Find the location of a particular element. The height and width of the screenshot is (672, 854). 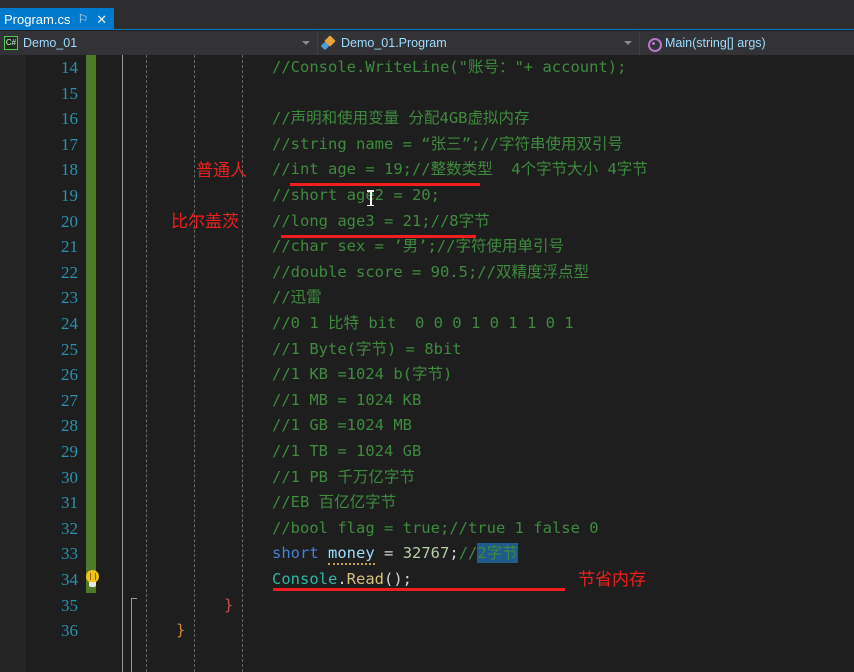

lightbulb-quick-action-icon is located at coordinates (93, 580).